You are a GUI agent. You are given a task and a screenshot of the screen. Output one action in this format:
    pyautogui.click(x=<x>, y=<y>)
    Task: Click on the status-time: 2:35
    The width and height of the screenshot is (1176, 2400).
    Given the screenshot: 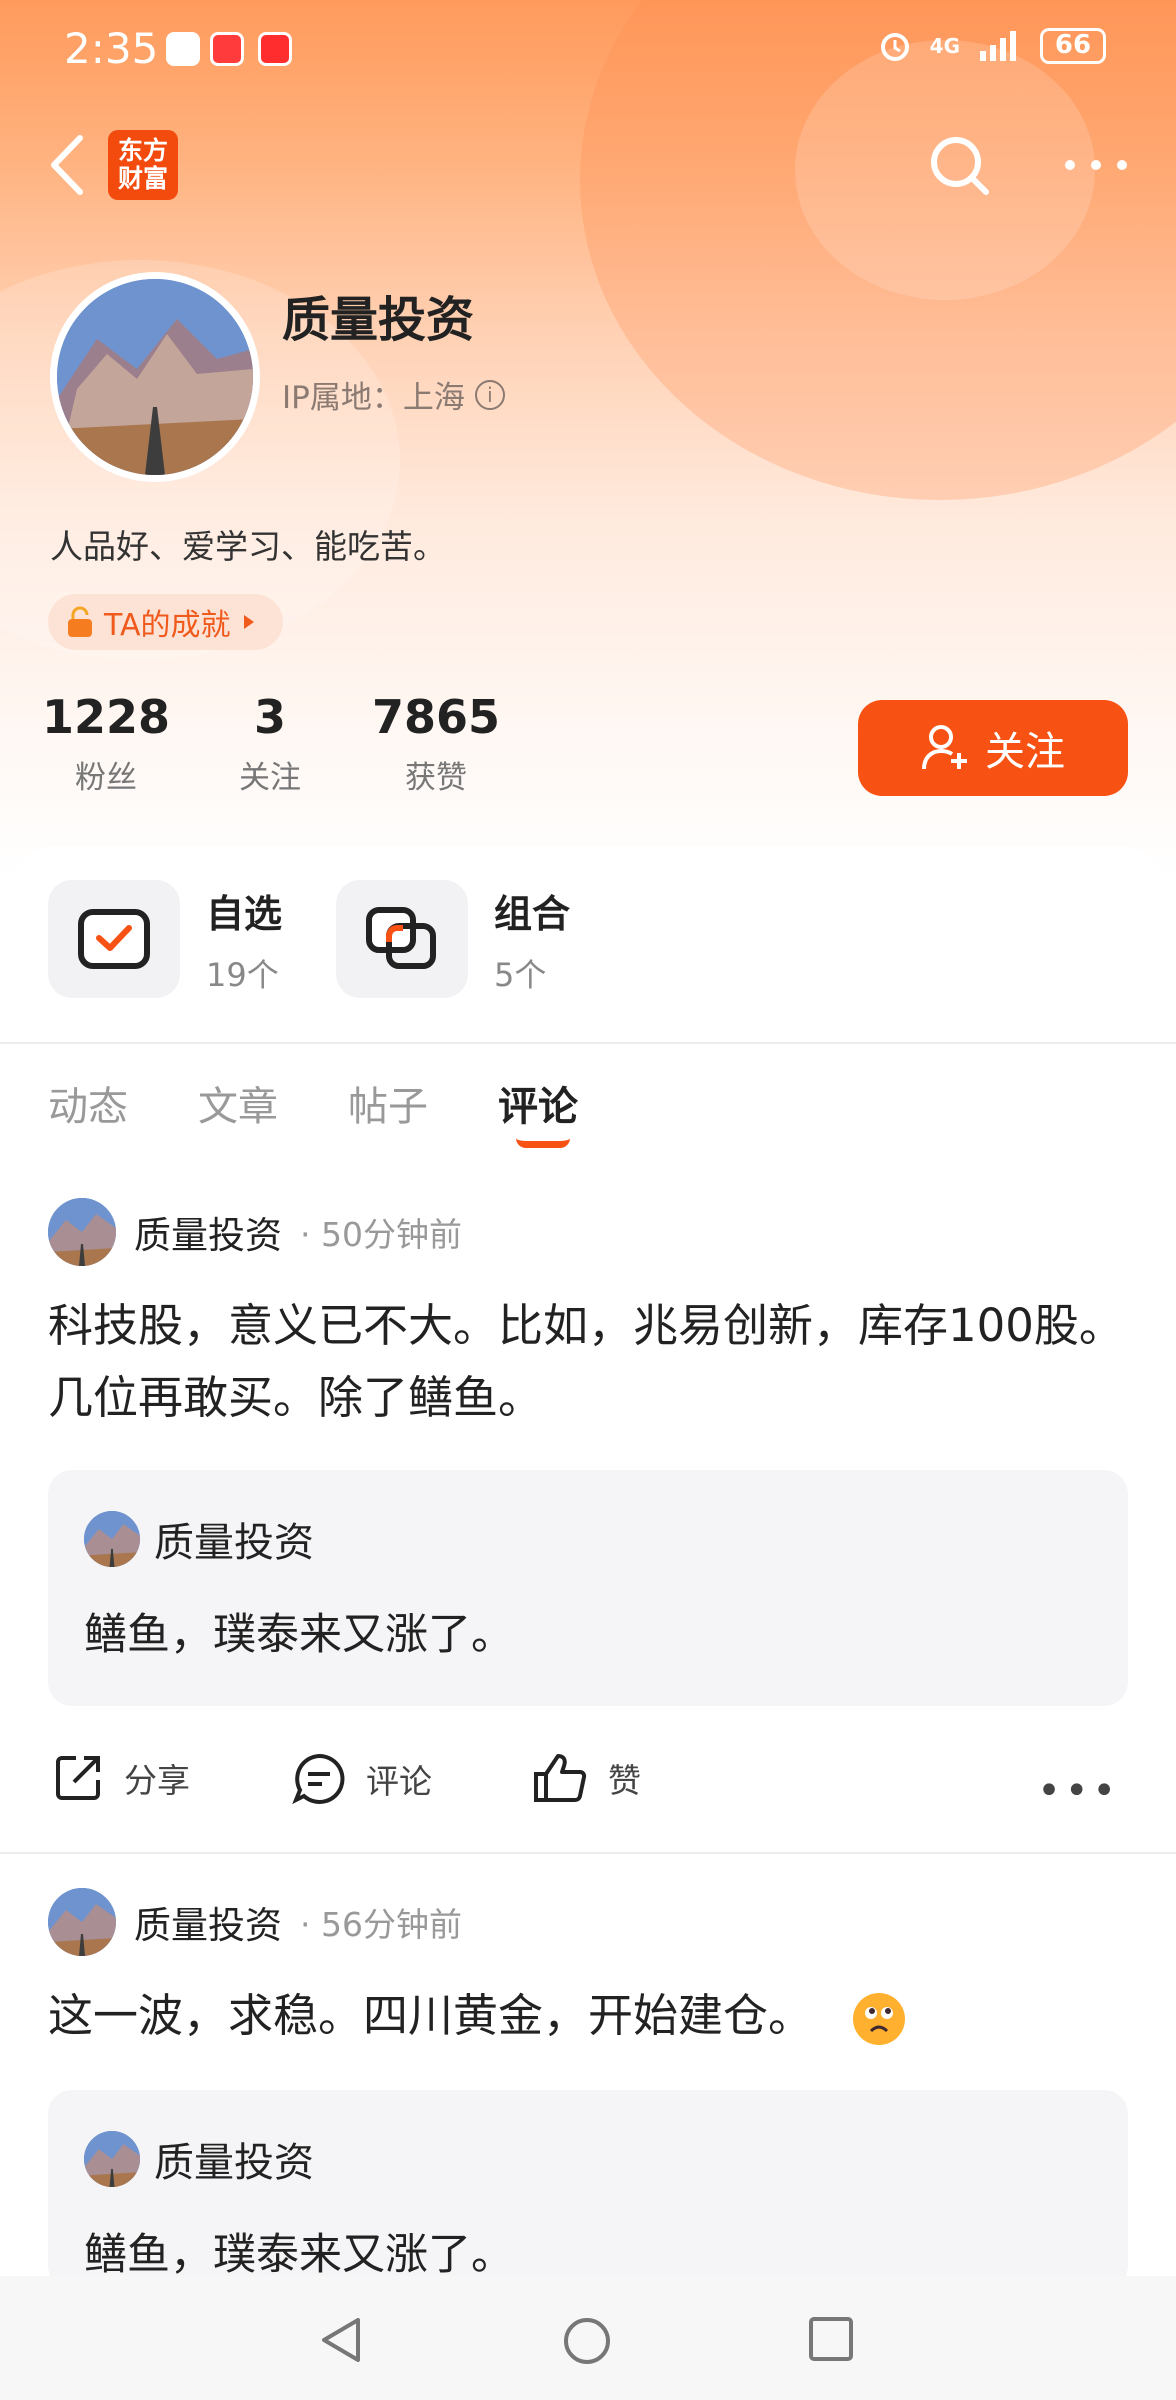 What is the action you would take?
    pyautogui.click(x=111, y=48)
    